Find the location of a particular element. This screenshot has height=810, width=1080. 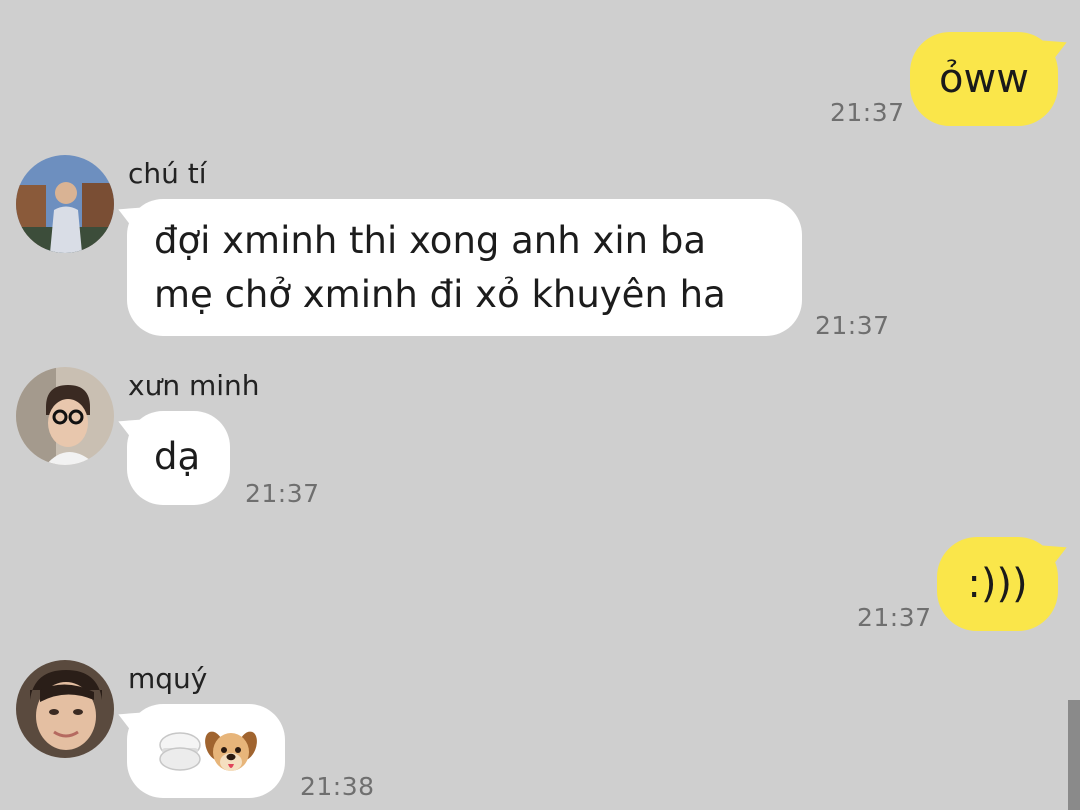

message-text: dạ is located at coordinates (177, 456).